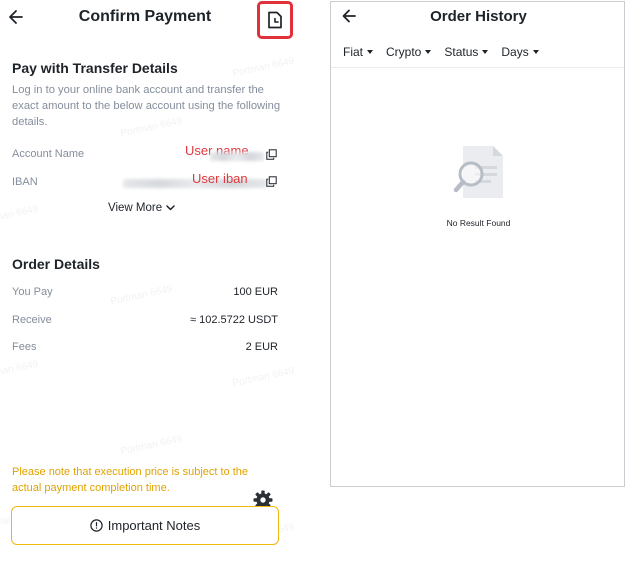 This screenshot has width=626, height=562. Describe the element at coordinates (477, 67) in the screenshot. I see `divider` at that location.